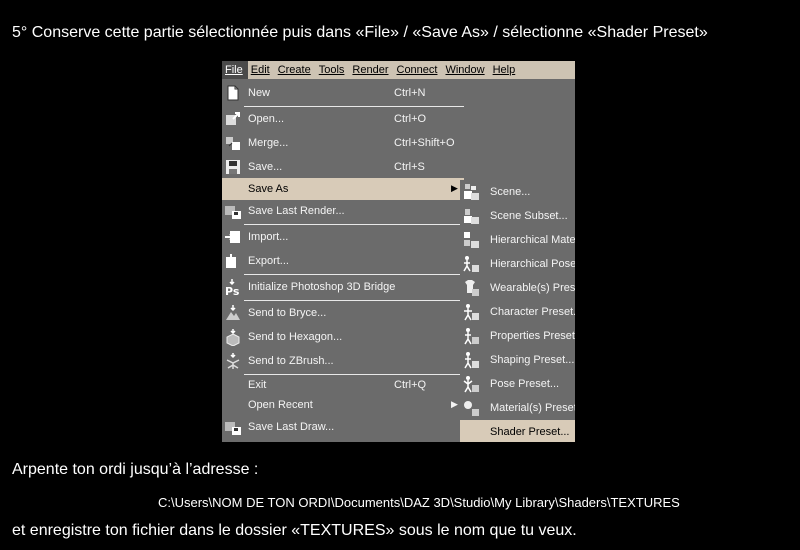  What do you see at coordinates (235, 70) in the screenshot?
I see `menu-file: File` at bounding box center [235, 70].